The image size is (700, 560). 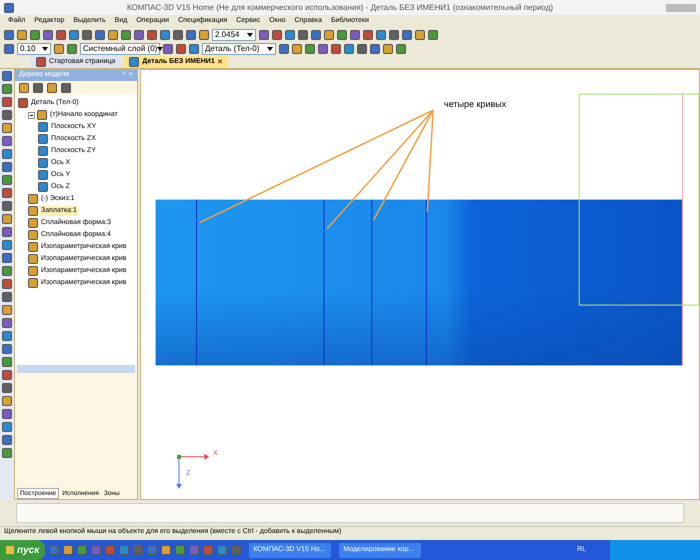 What do you see at coordinates (220, 62) in the screenshot?
I see `close-tab-button: ×` at bounding box center [220, 62].